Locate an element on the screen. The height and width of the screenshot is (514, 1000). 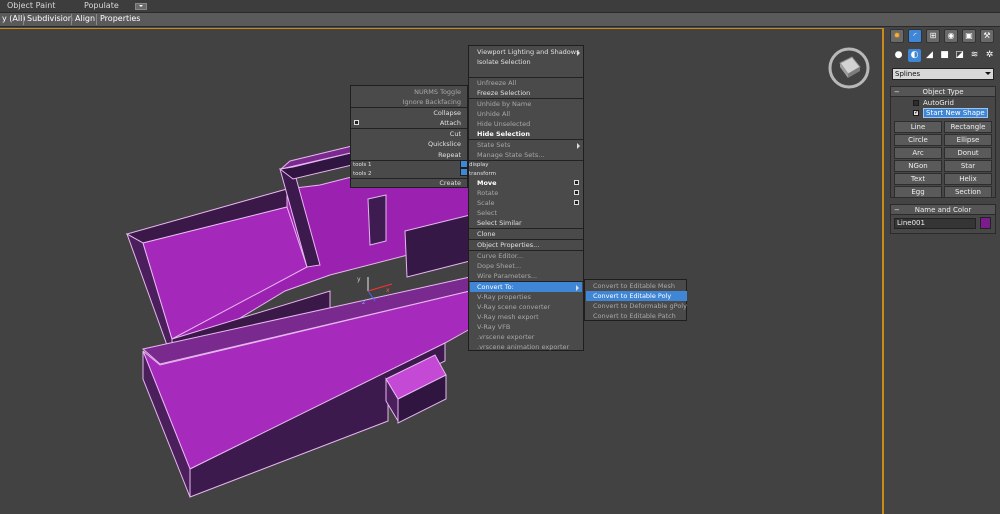
lights-icon: ◢ is located at coordinates (929, 55).